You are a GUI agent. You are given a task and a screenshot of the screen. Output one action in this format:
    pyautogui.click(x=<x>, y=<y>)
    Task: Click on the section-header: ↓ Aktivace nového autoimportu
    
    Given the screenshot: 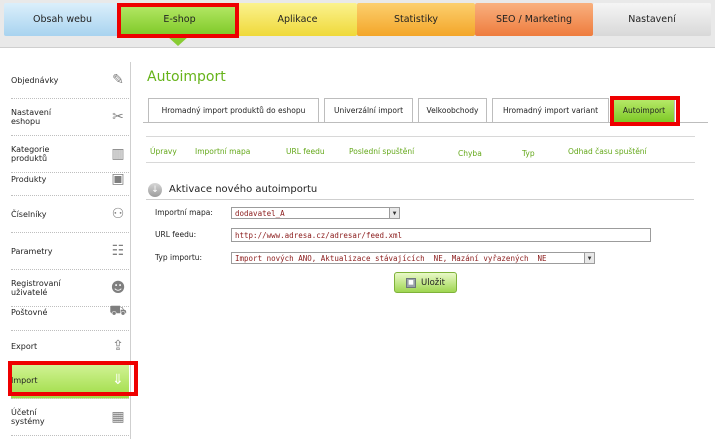 What is the action you would take?
    pyautogui.click(x=420, y=190)
    